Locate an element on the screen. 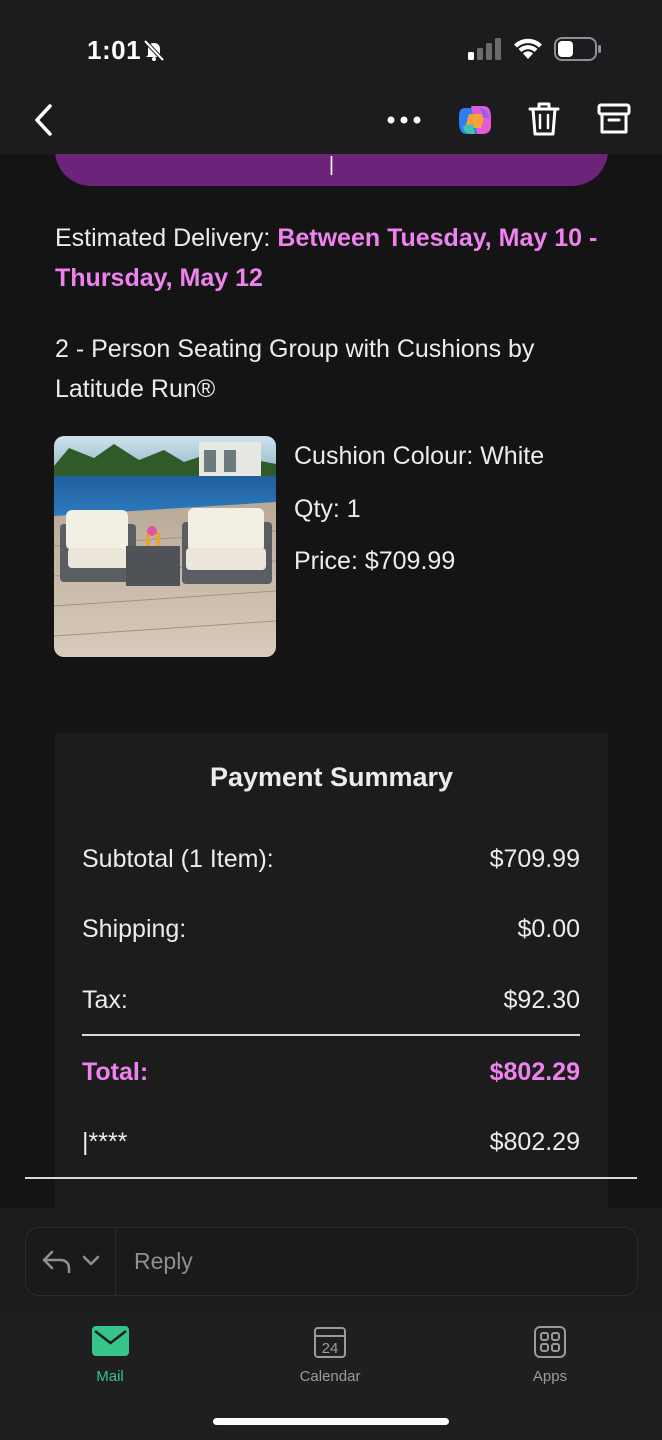 This screenshot has height=1440, width=662. summary-divider is located at coordinates (331, 1035).